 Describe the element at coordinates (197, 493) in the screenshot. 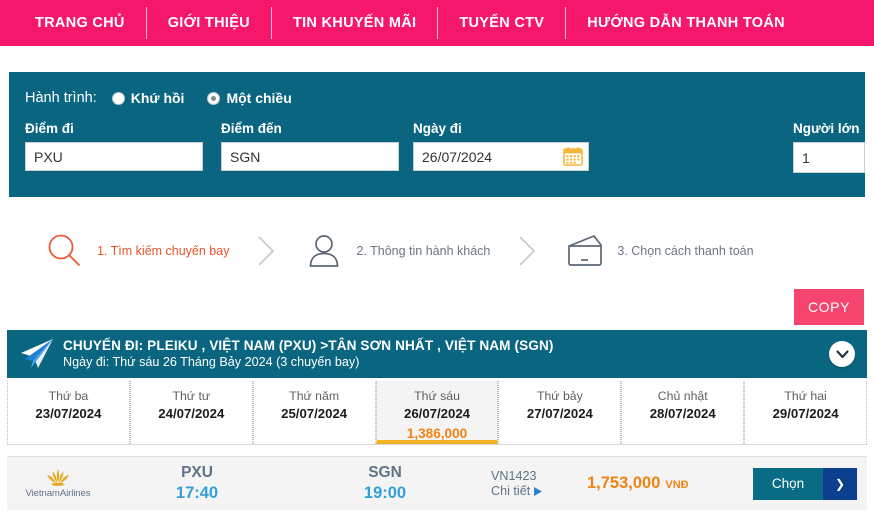

I see `departure-time: 17:40` at that location.